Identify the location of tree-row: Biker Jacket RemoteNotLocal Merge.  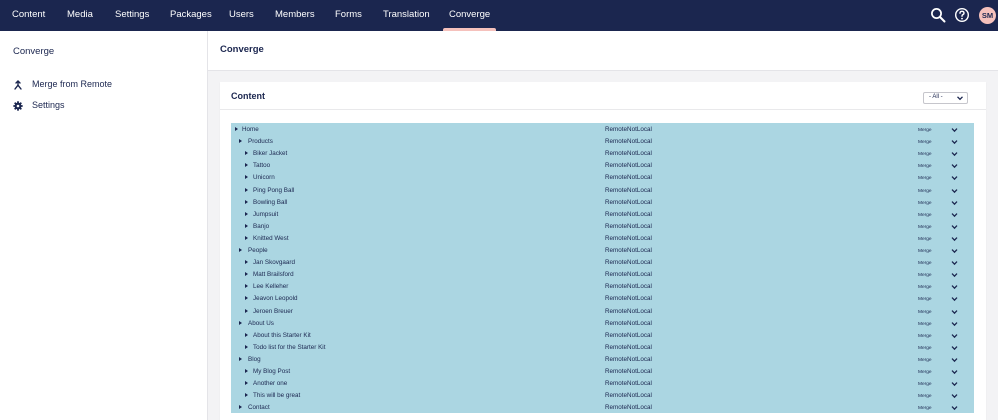
(602, 154).